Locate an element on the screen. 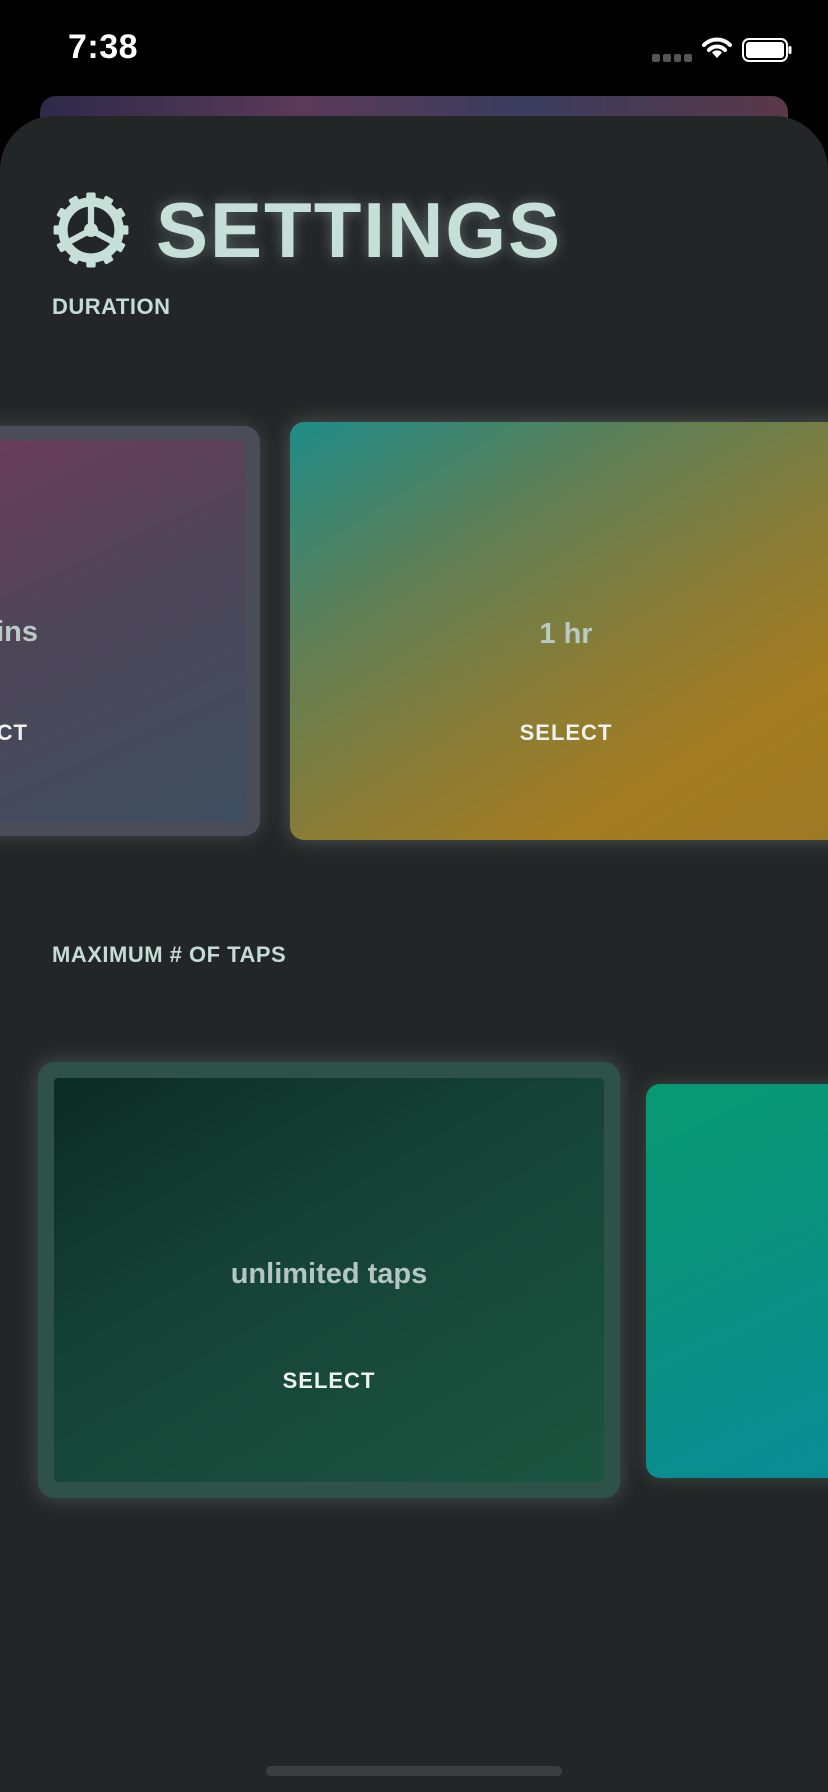 The width and height of the screenshot is (828, 1792). taps-select-button: SELECT is located at coordinates (329, 1381).